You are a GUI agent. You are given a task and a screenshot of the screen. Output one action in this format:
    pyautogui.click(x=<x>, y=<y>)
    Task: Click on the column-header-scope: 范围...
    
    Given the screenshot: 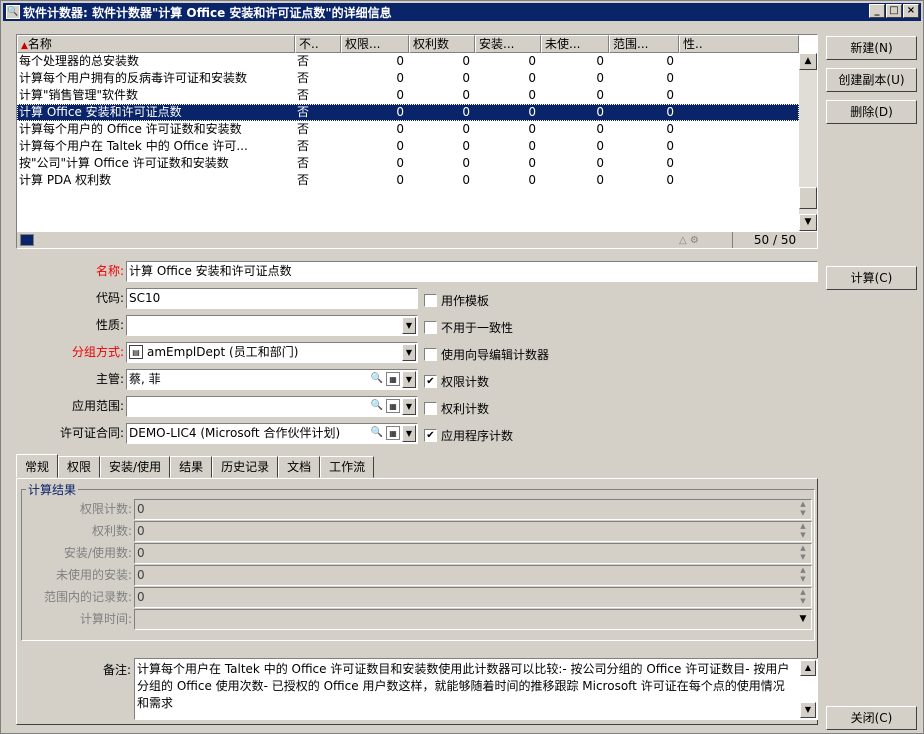 What is the action you would take?
    pyautogui.click(x=644, y=44)
    